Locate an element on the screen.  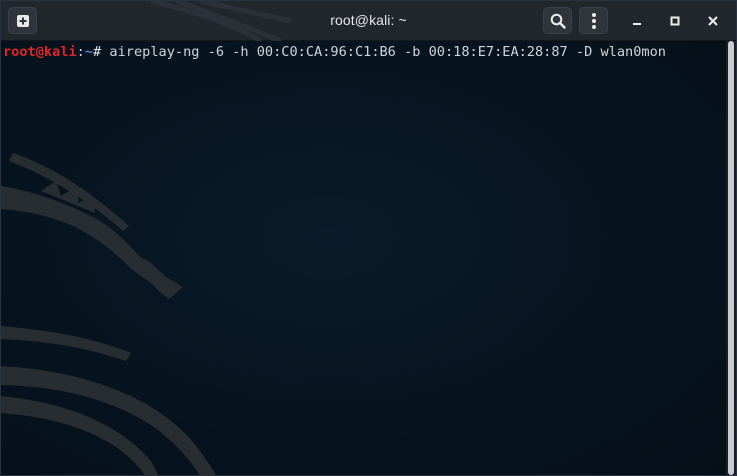
menu-button is located at coordinates (593, 20).